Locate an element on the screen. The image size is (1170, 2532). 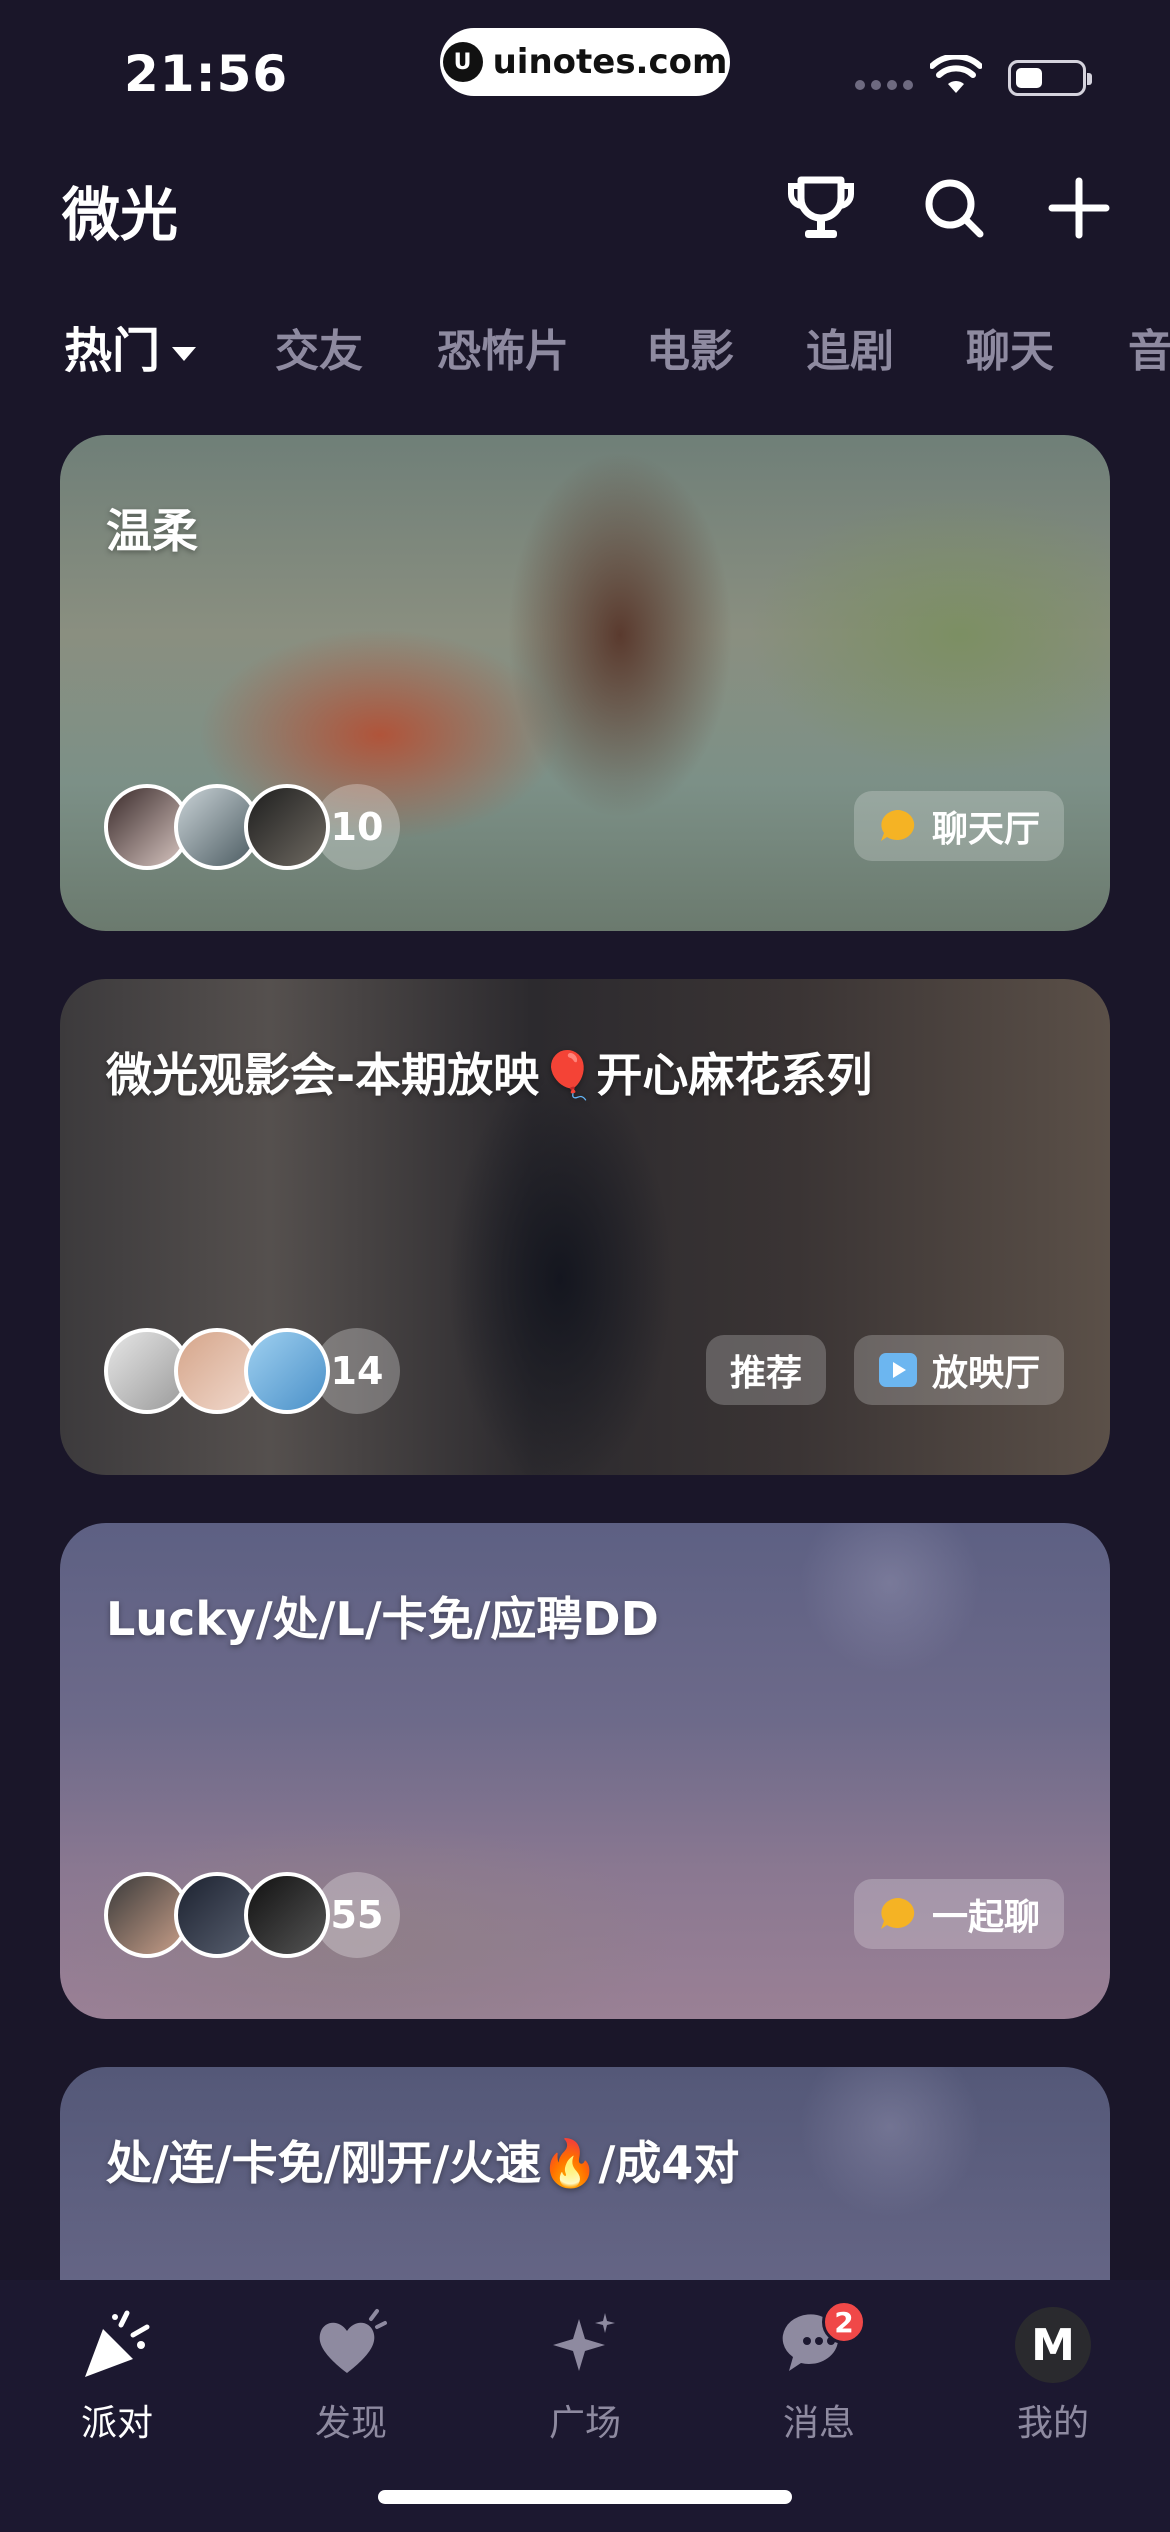
tabbar-party: 派对 is located at coordinates (117, 2373).